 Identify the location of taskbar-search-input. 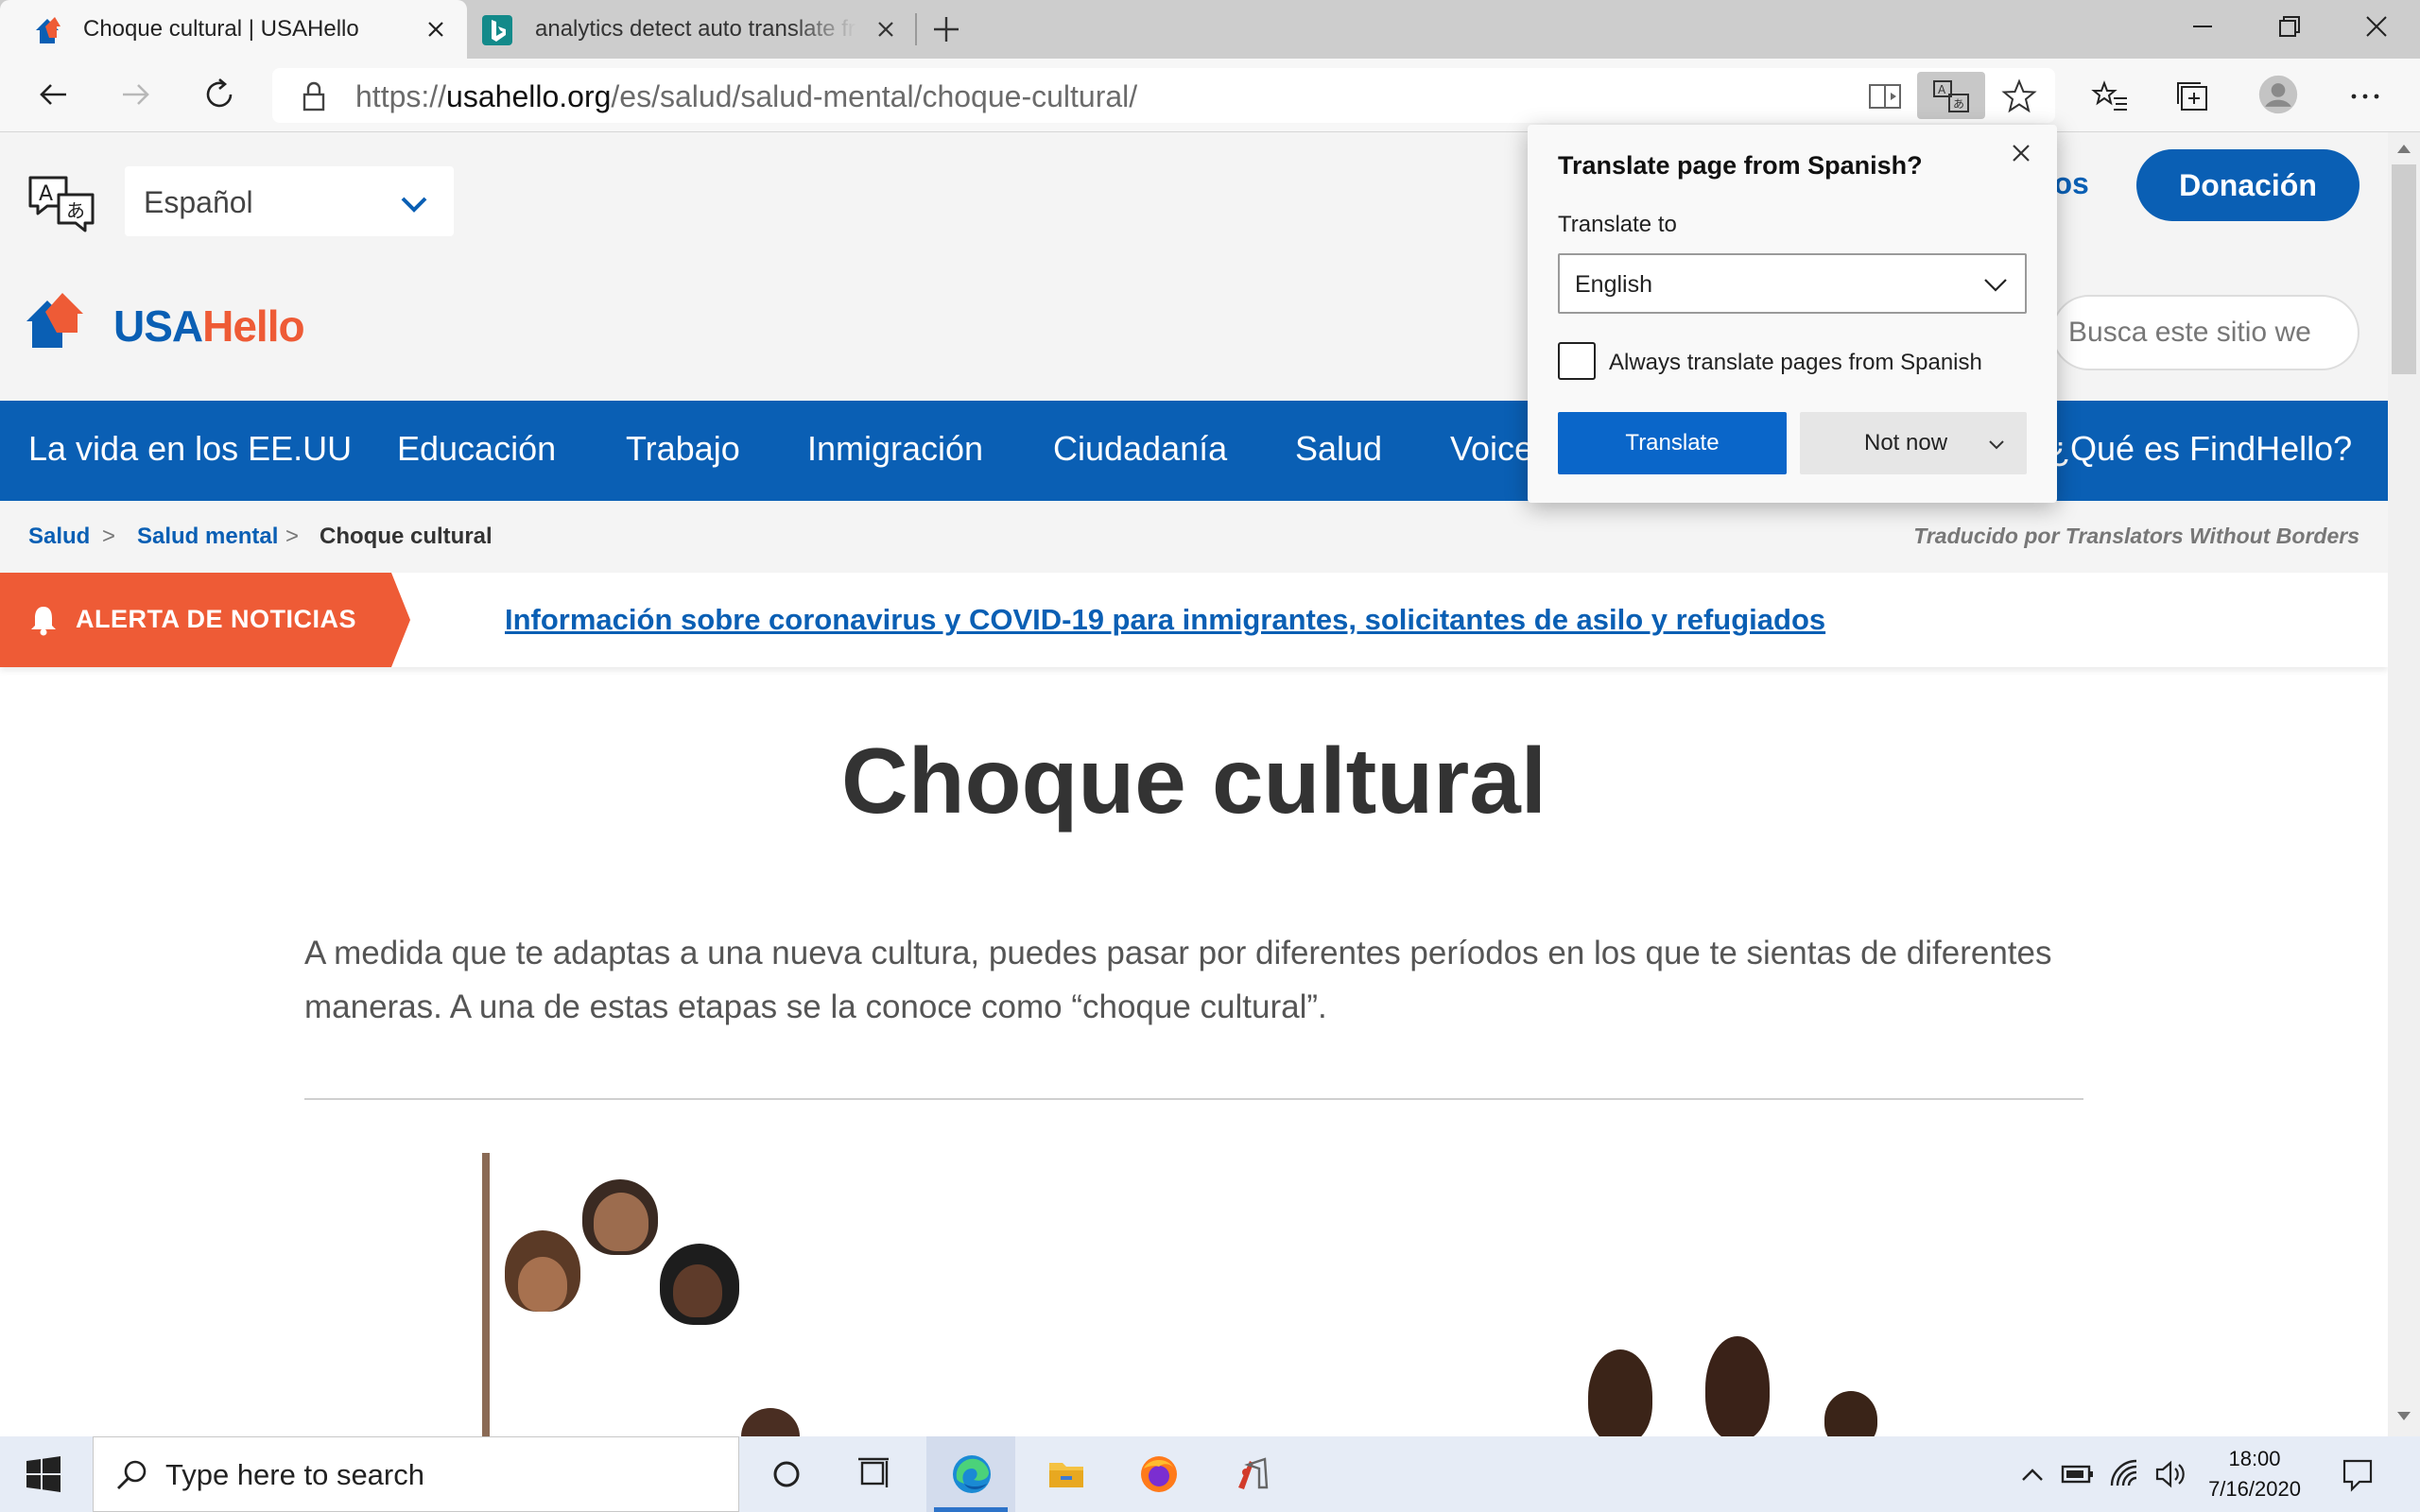
(439, 1475).